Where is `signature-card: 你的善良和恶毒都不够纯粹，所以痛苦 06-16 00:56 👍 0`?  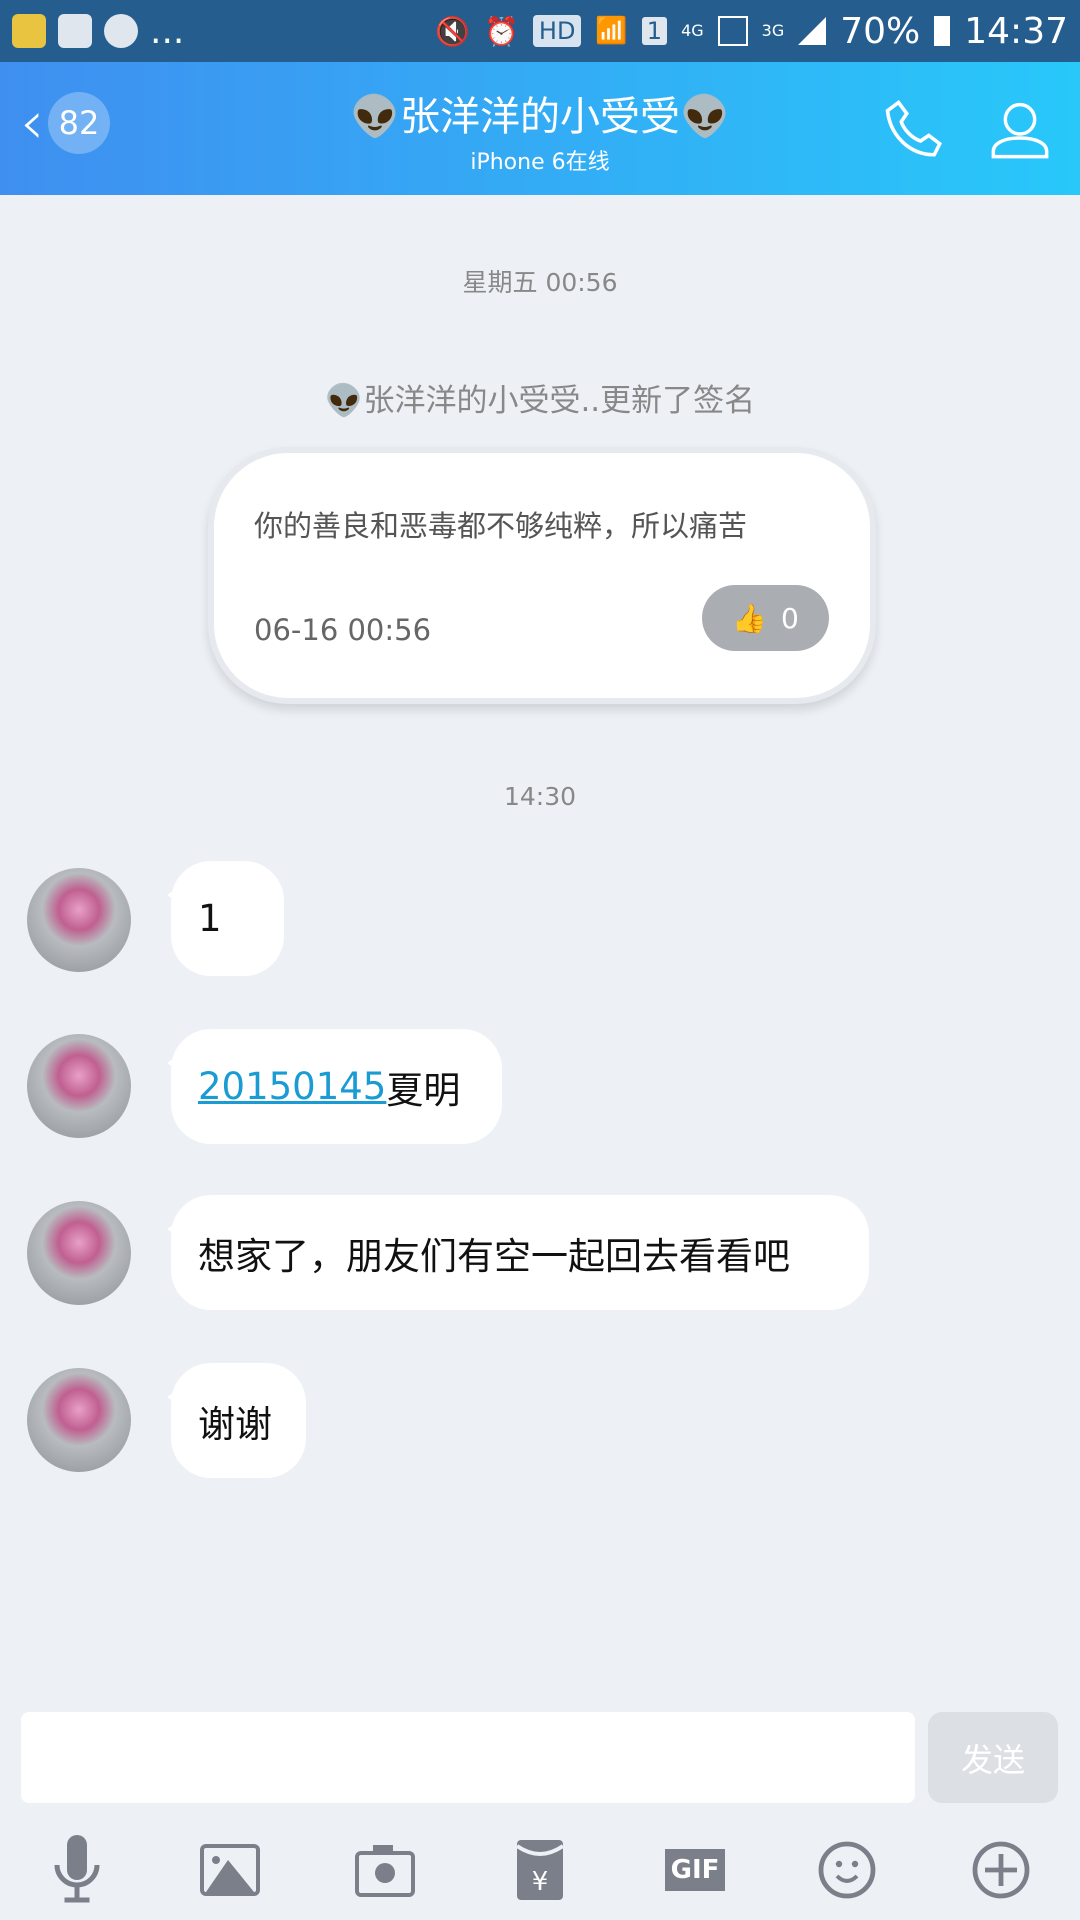
signature-card: 你的善良和恶毒都不够纯粹，所以痛苦 06-16 00:56 👍 0 is located at coordinates (542, 575).